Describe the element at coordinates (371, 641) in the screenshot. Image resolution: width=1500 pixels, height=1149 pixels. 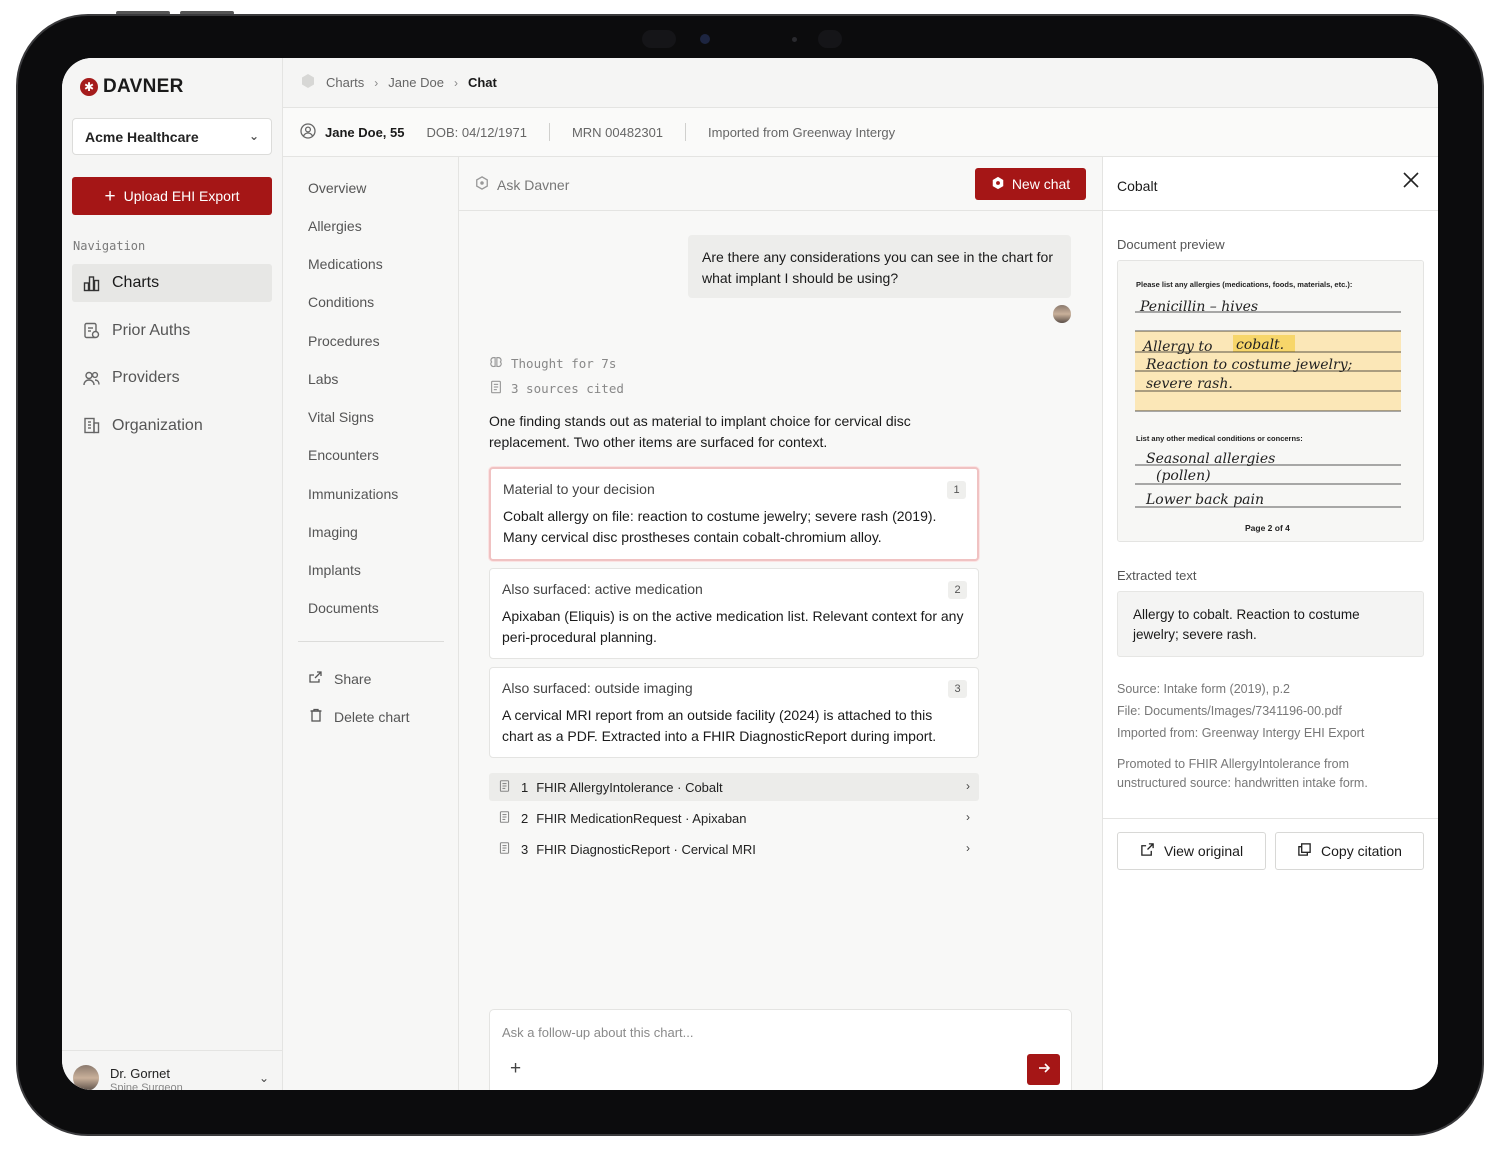
I see `divider` at that location.